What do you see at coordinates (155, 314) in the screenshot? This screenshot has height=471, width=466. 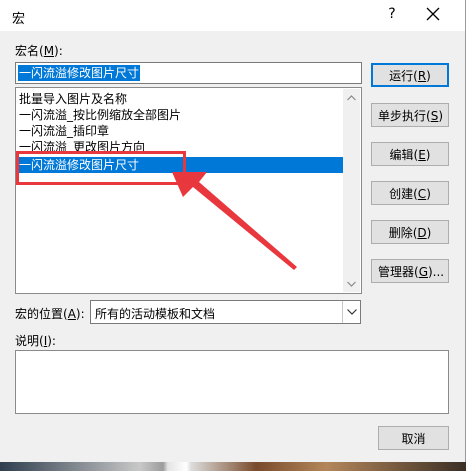 I see `macro-location-value: 所有的活动模板和文档` at bounding box center [155, 314].